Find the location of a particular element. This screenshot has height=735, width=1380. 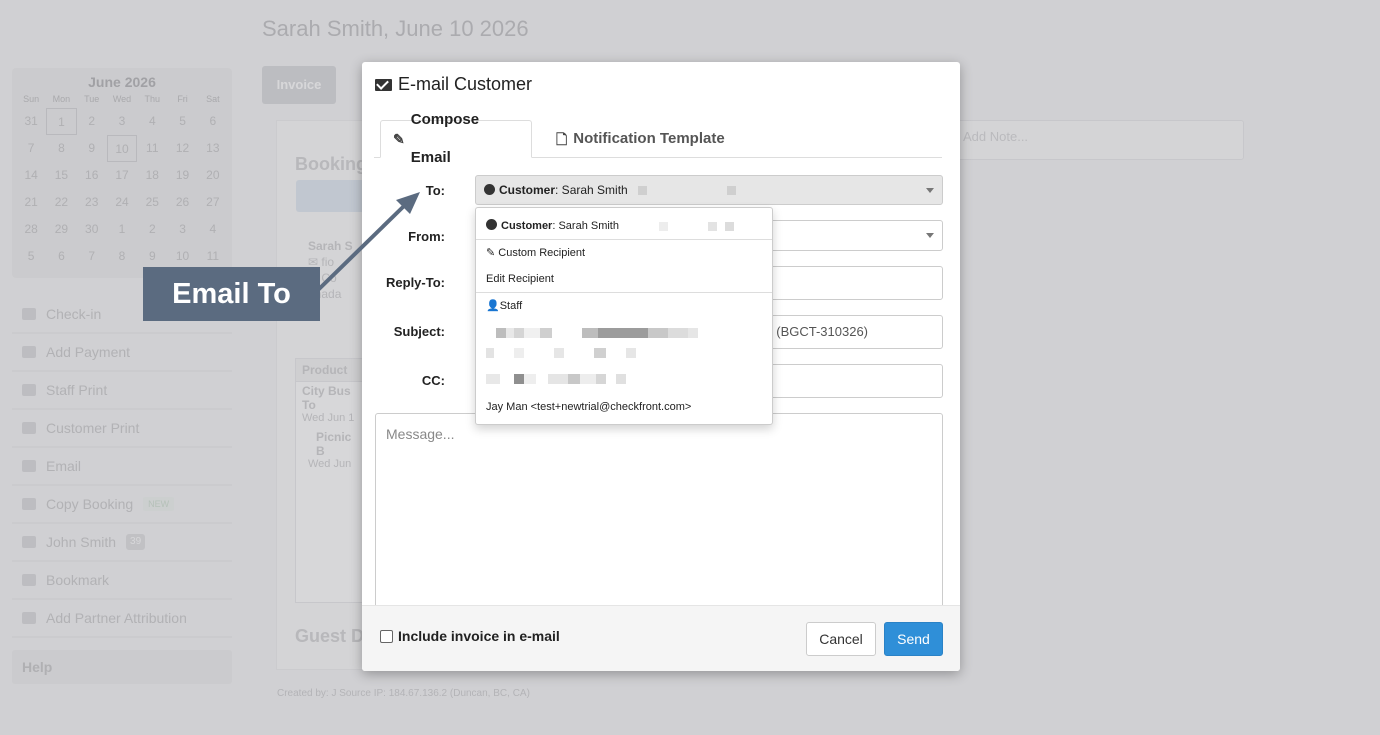

dropdown-label: Custom Recipient is located at coordinates (542, 253).